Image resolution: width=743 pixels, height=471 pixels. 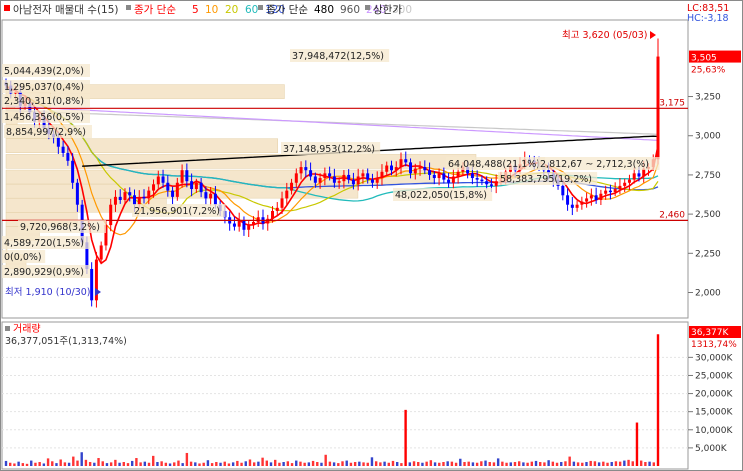 What do you see at coordinates (7, 8) in the screenshot?
I see `title-marker-icon` at bounding box center [7, 8].